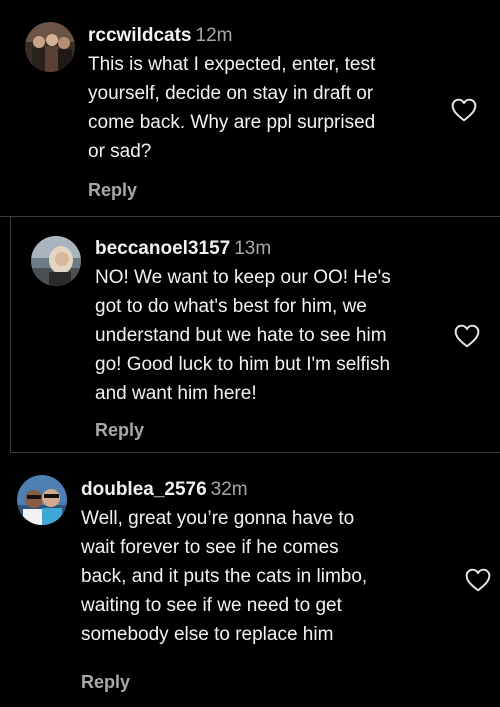 The image size is (500, 707). What do you see at coordinates (144, 489) in the screenshot?
I see `comment-username: doublea_2576` at bounding box center [144, 489].